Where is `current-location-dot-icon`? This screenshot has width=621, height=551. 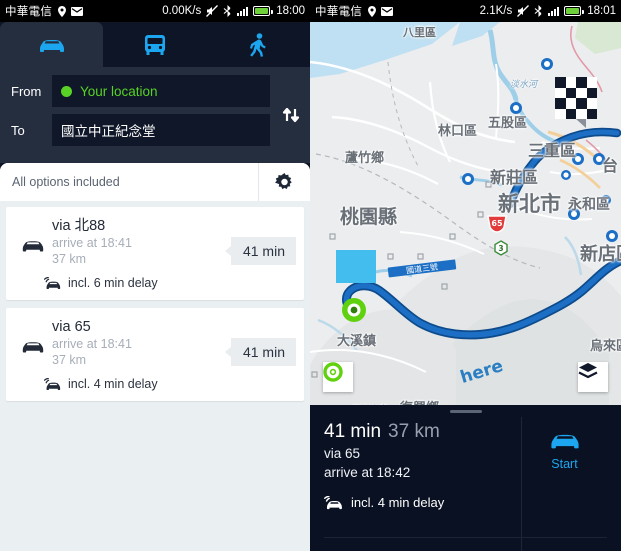
current-location-dot-icon is located at coordinates (66, 91).